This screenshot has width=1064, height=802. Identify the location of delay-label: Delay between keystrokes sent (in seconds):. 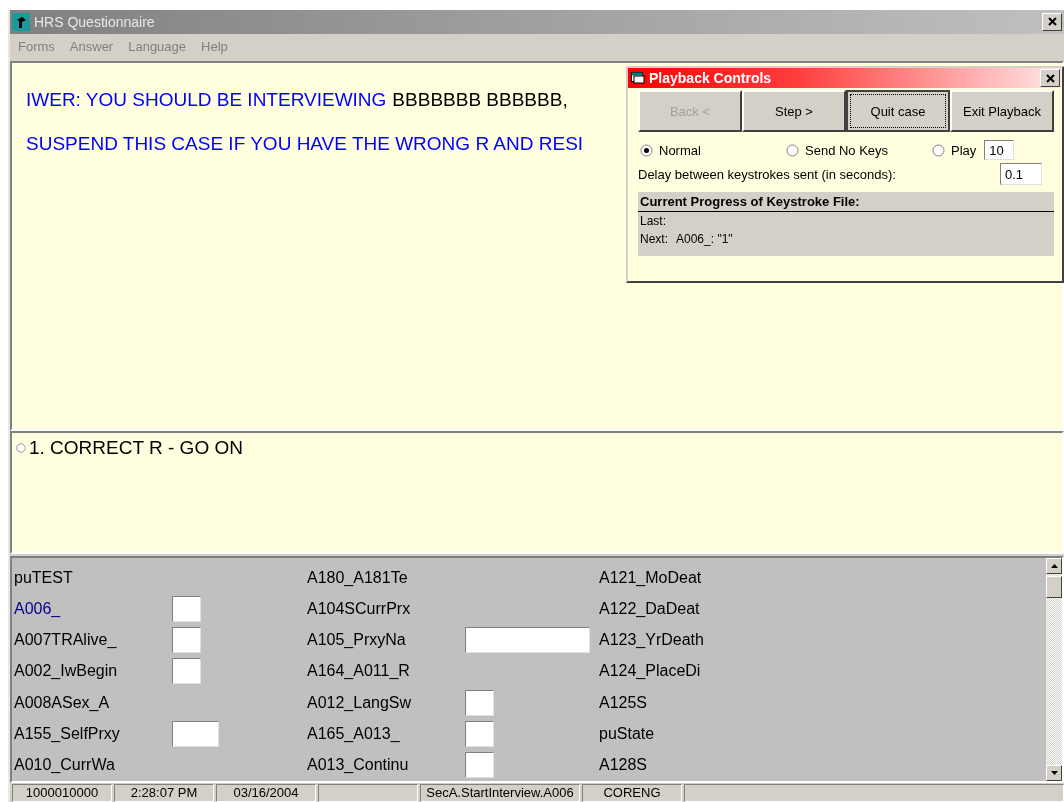
(767, 174).